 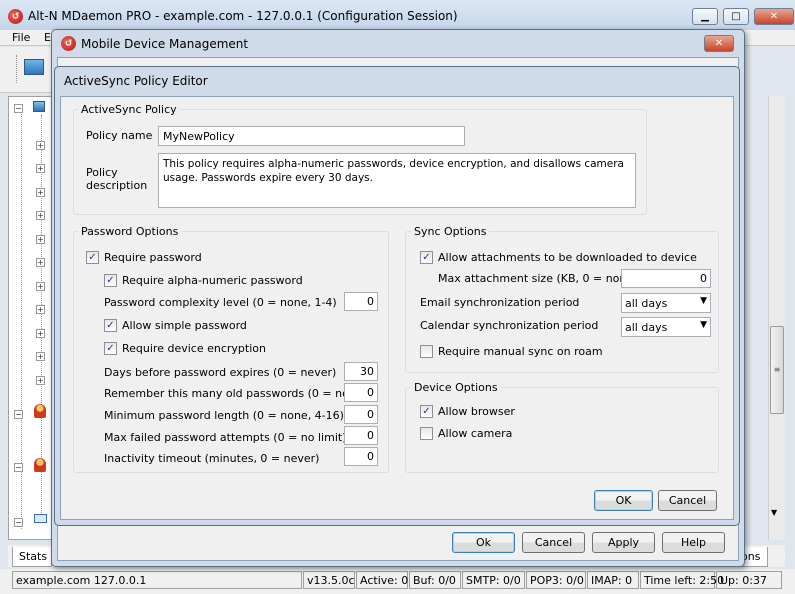 I want to click on mdm-cancel-button: Cancel, so click(x=553, y=542).